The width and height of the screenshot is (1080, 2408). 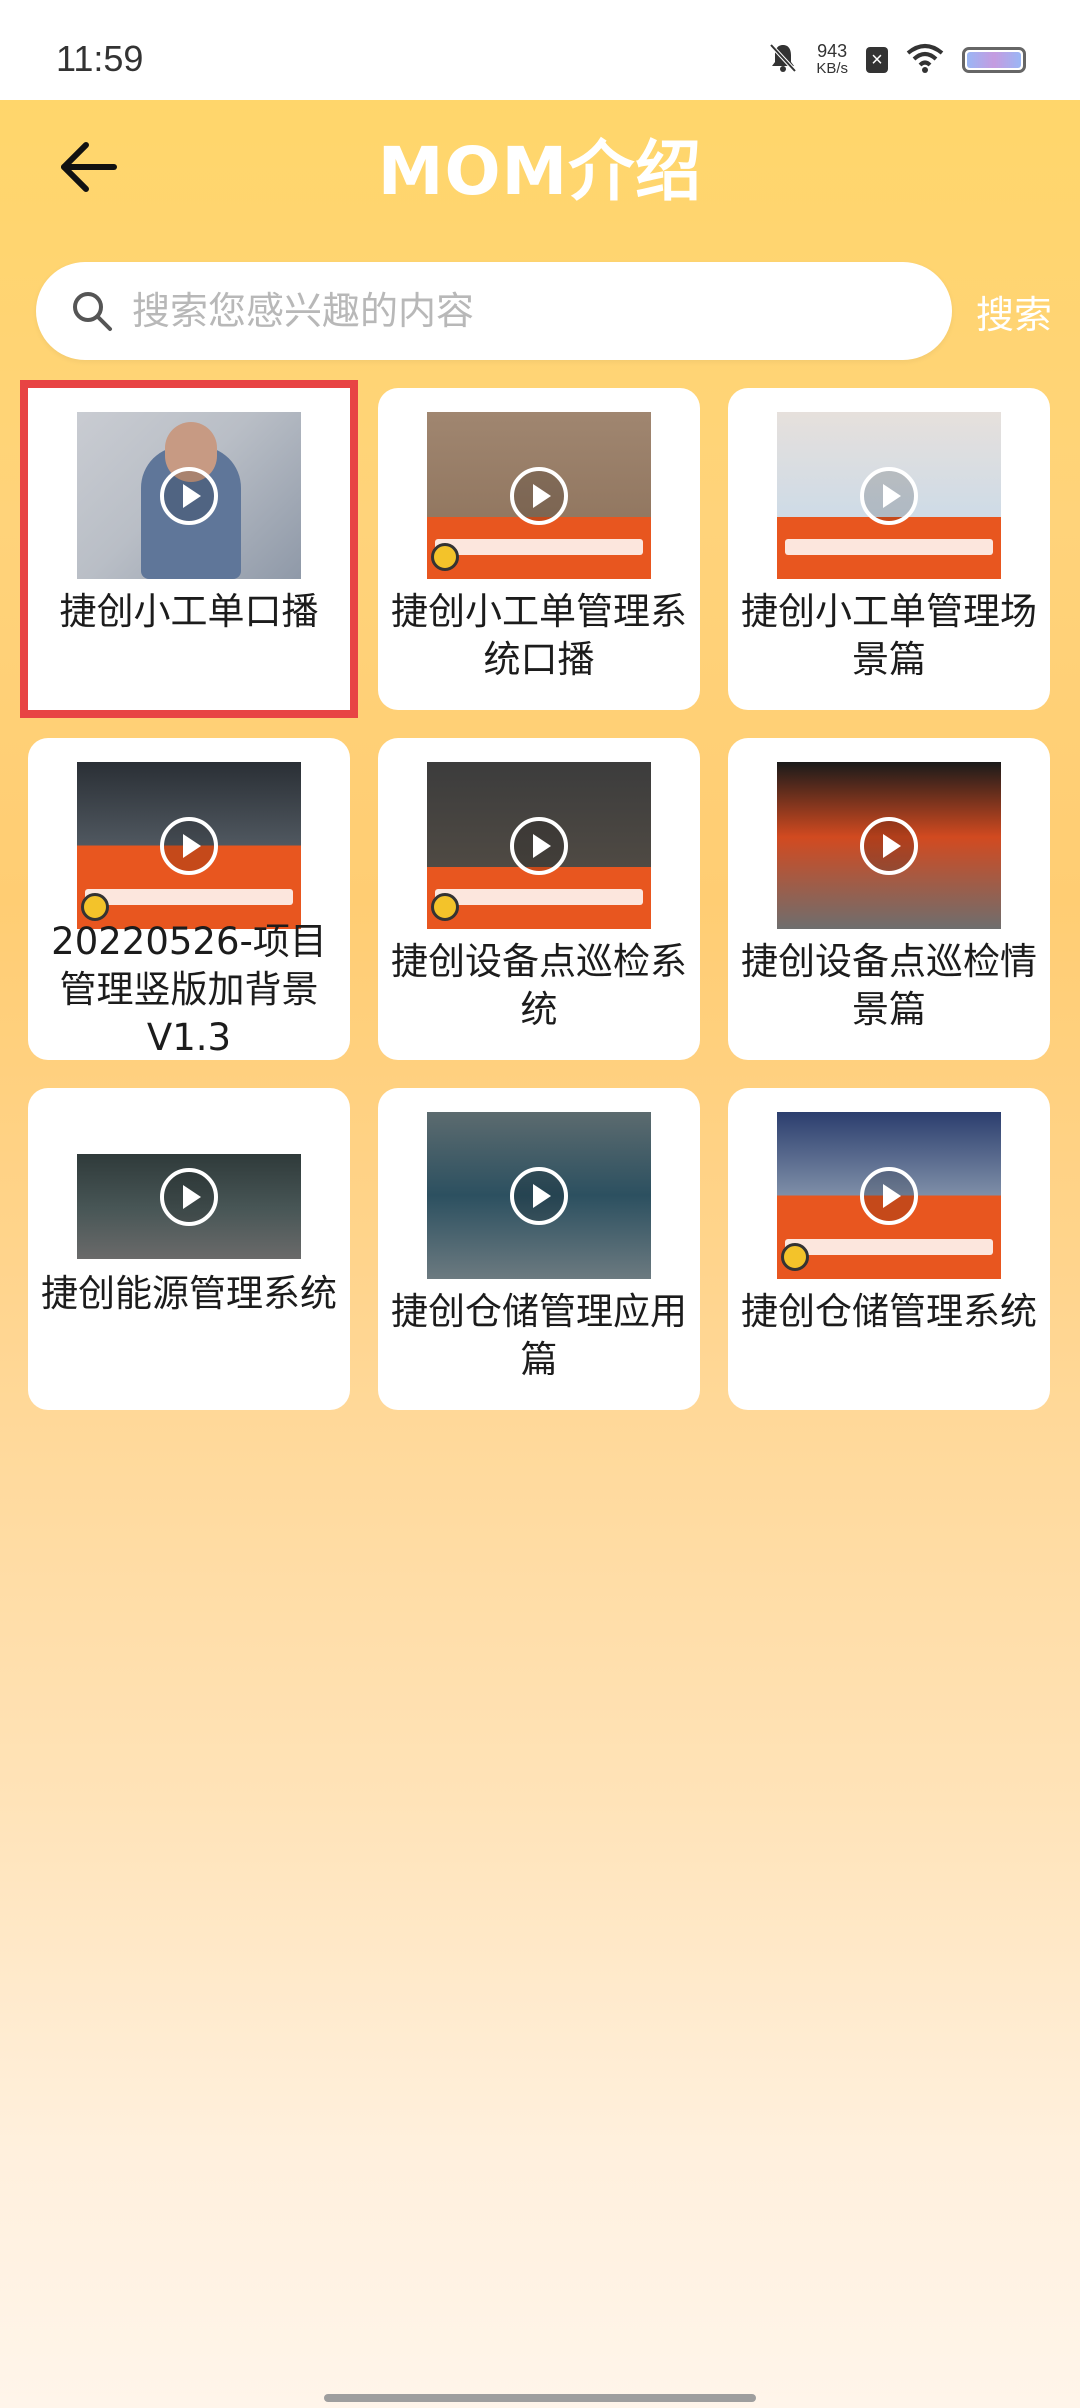 What do you see at coordinates (539, 1335) in the screenshot?
I see `video-title: 捷创仓储管理应用篇` at bounding box center [539, 1335].